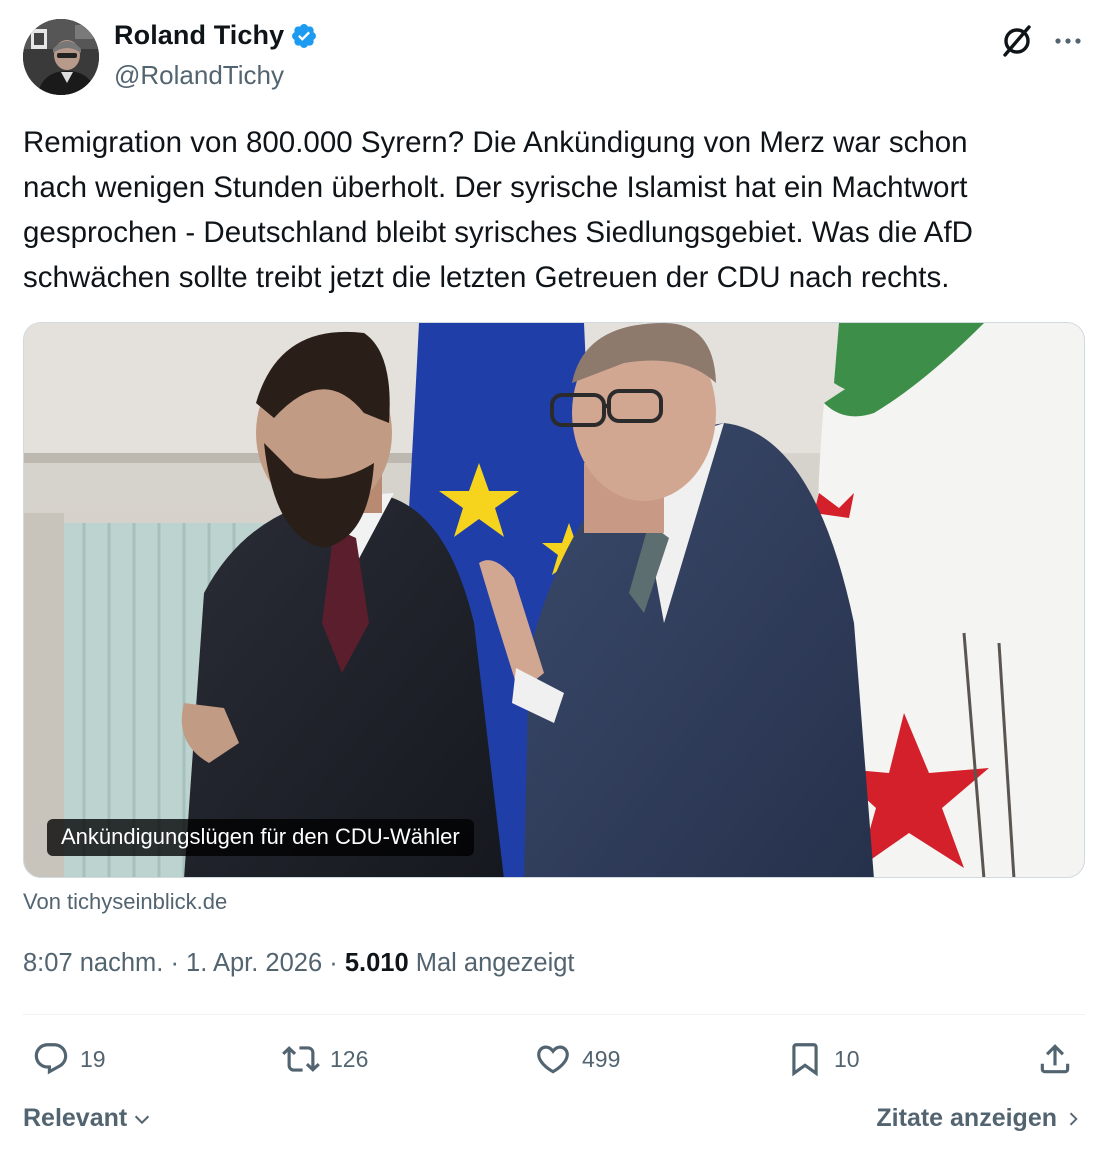 The image size is (1110, 1149). What do you see at coordinates (199, 75) in the screenshot?
I see `author-handle: @RolandTichy` at bounding box center [199, 75].